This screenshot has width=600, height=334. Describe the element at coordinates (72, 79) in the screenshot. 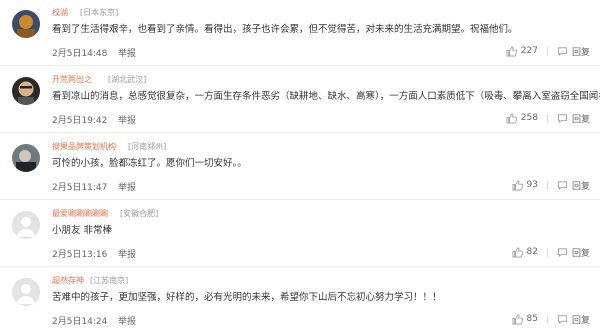

I see `username: 开荒两出之` at that location.